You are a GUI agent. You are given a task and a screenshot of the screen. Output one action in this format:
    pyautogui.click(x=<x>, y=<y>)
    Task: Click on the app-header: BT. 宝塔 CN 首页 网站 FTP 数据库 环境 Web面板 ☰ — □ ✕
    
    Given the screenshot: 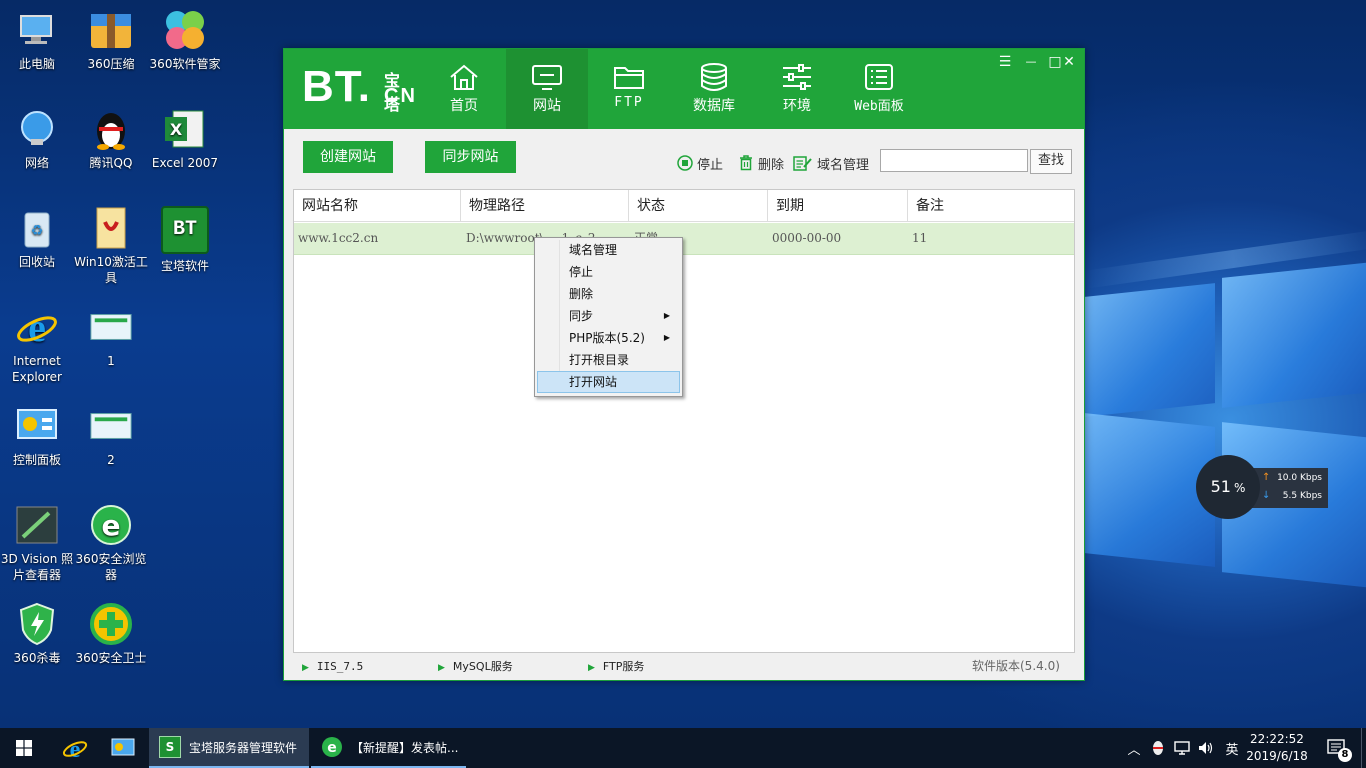 What is the action you would take?
    pyautogui.click(x=684, y=89)
    